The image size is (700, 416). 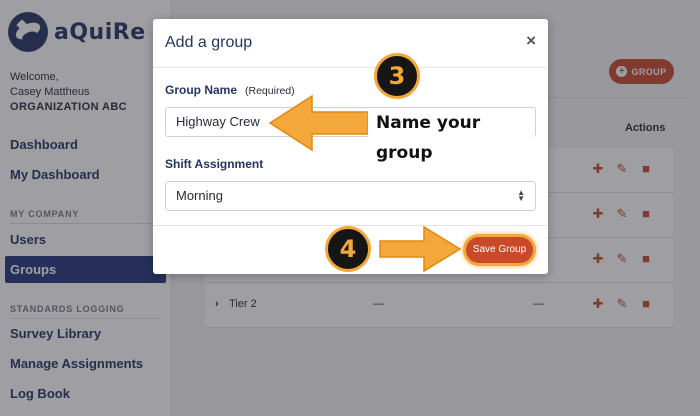 What do you see at coordinates (318, 123) in the screenshot?
I see `arrow-left-icon` at bounding box center [318, 123].